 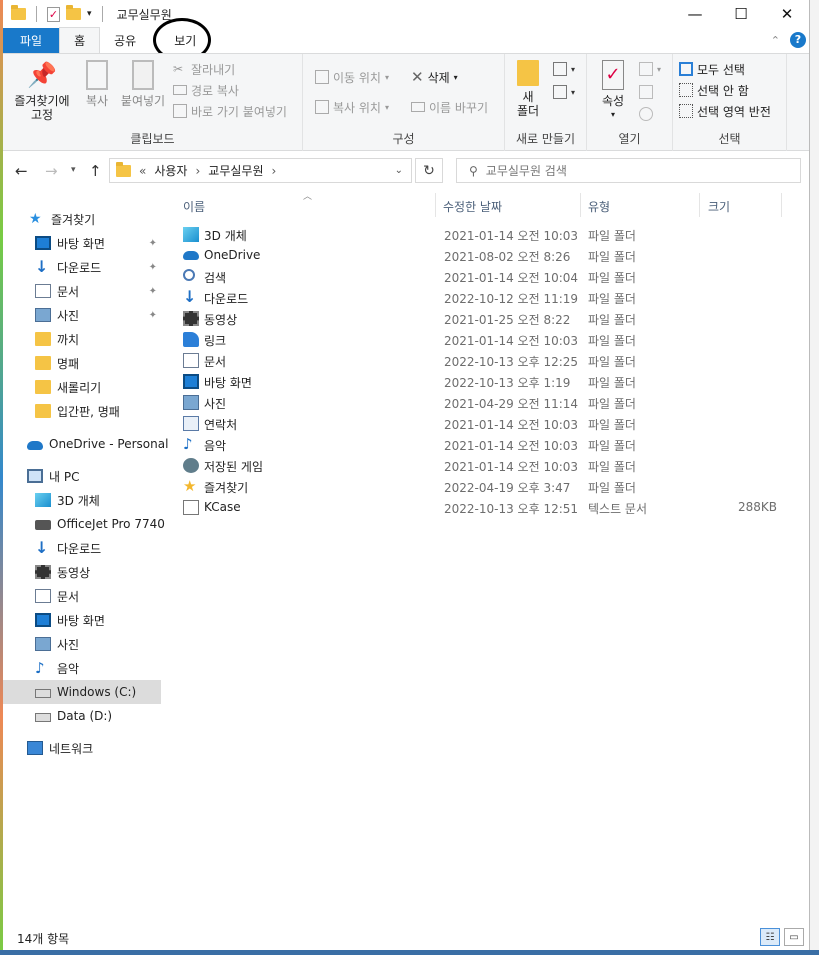 I want to click on breadcrumb-current: 교무실무원, so click(x=235, y=170).